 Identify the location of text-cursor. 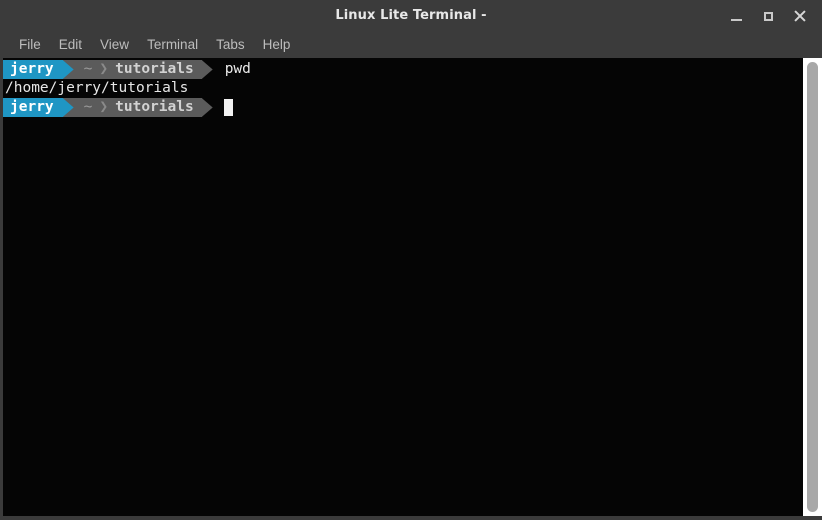
(228, 107).